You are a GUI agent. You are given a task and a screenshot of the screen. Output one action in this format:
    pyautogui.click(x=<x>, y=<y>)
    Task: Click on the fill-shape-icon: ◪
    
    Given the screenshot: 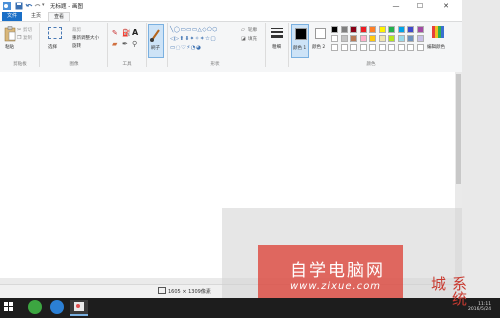 What is the action you would take?
    pyautogui.click(x=243, y=39)
    